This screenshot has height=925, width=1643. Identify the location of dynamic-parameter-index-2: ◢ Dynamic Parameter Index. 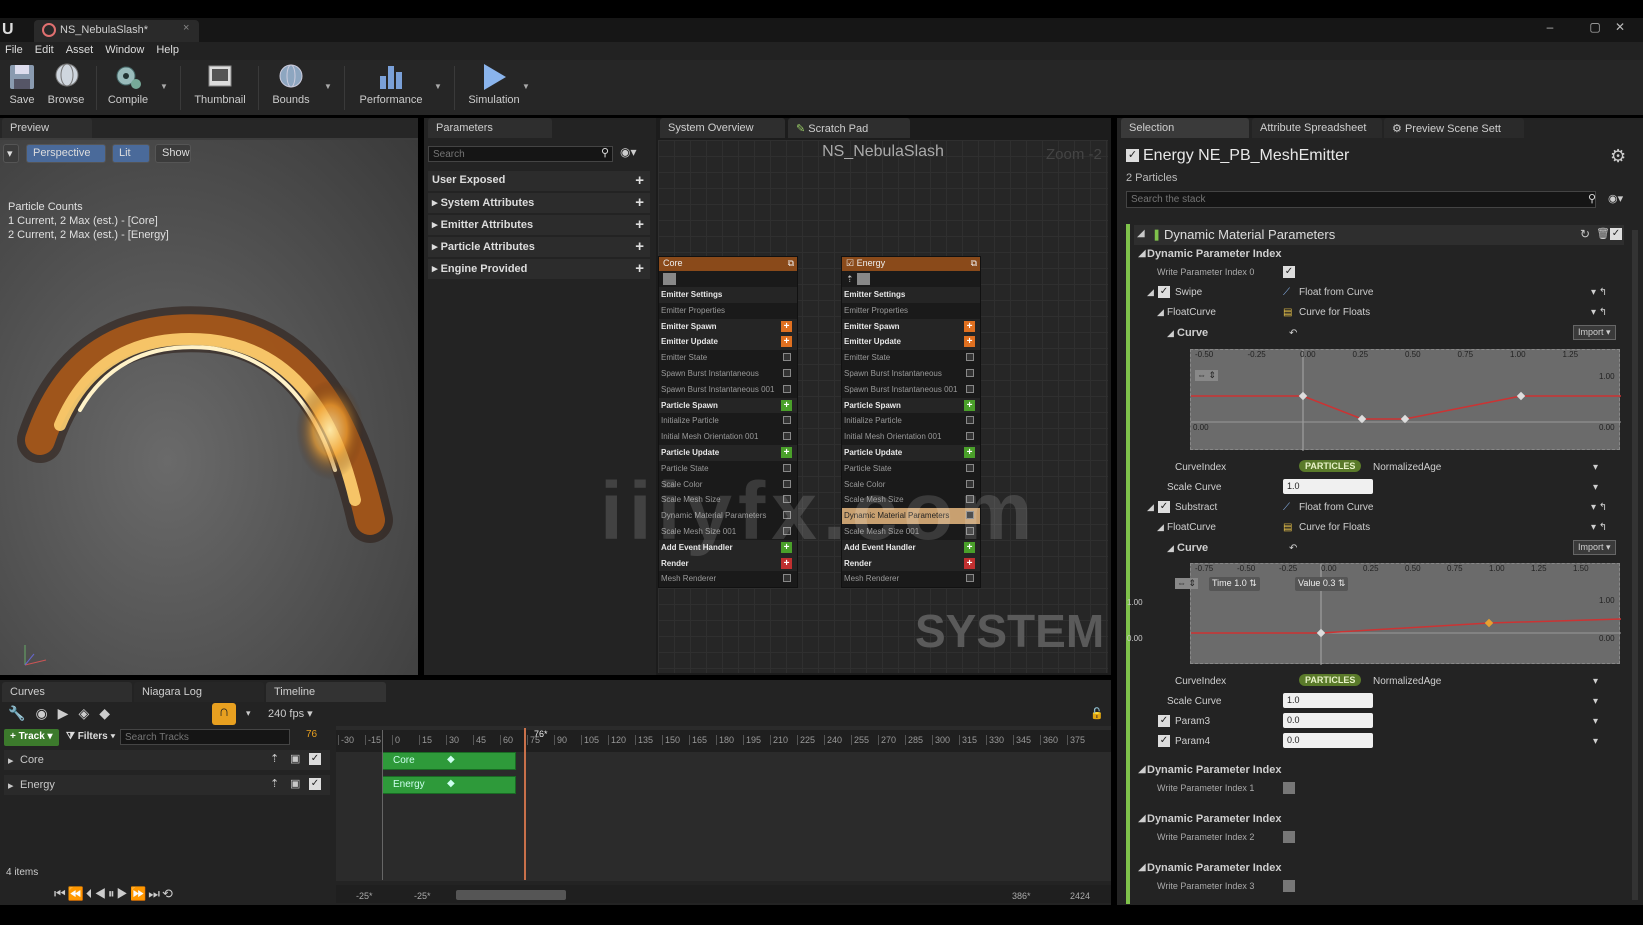
(1378, 823).